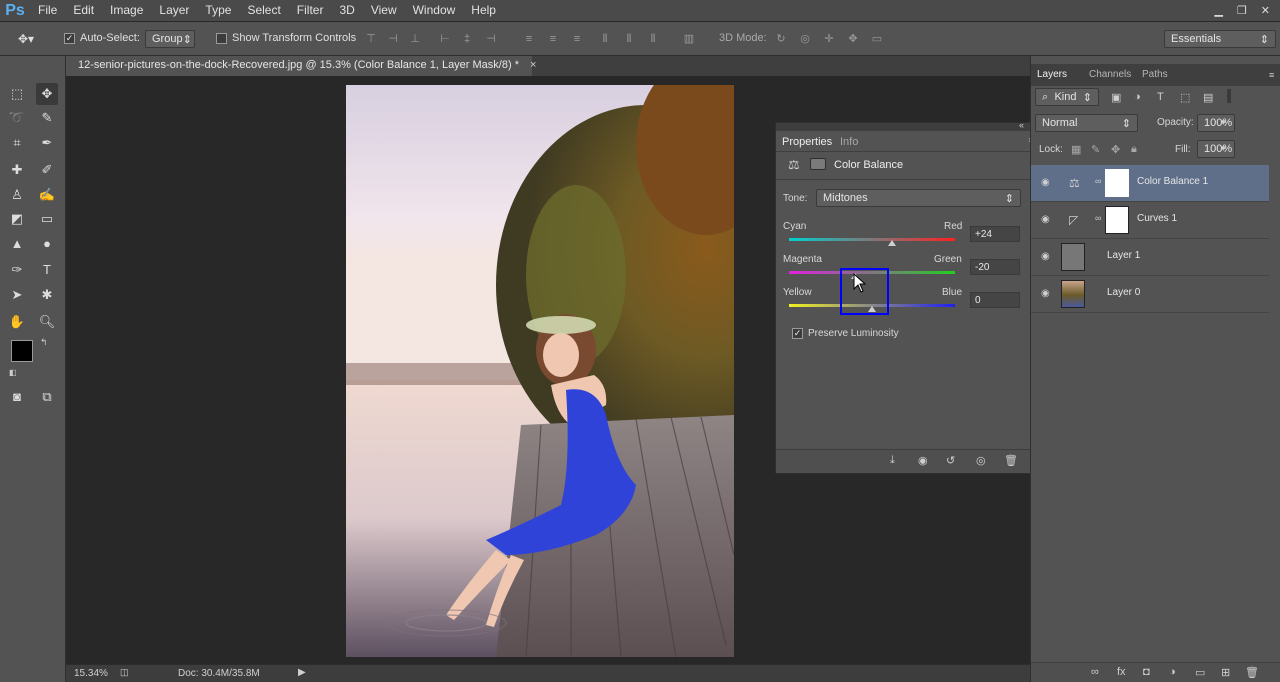  I want to click on zoom-tool-icon: 🔍︎, so click(47, 322).